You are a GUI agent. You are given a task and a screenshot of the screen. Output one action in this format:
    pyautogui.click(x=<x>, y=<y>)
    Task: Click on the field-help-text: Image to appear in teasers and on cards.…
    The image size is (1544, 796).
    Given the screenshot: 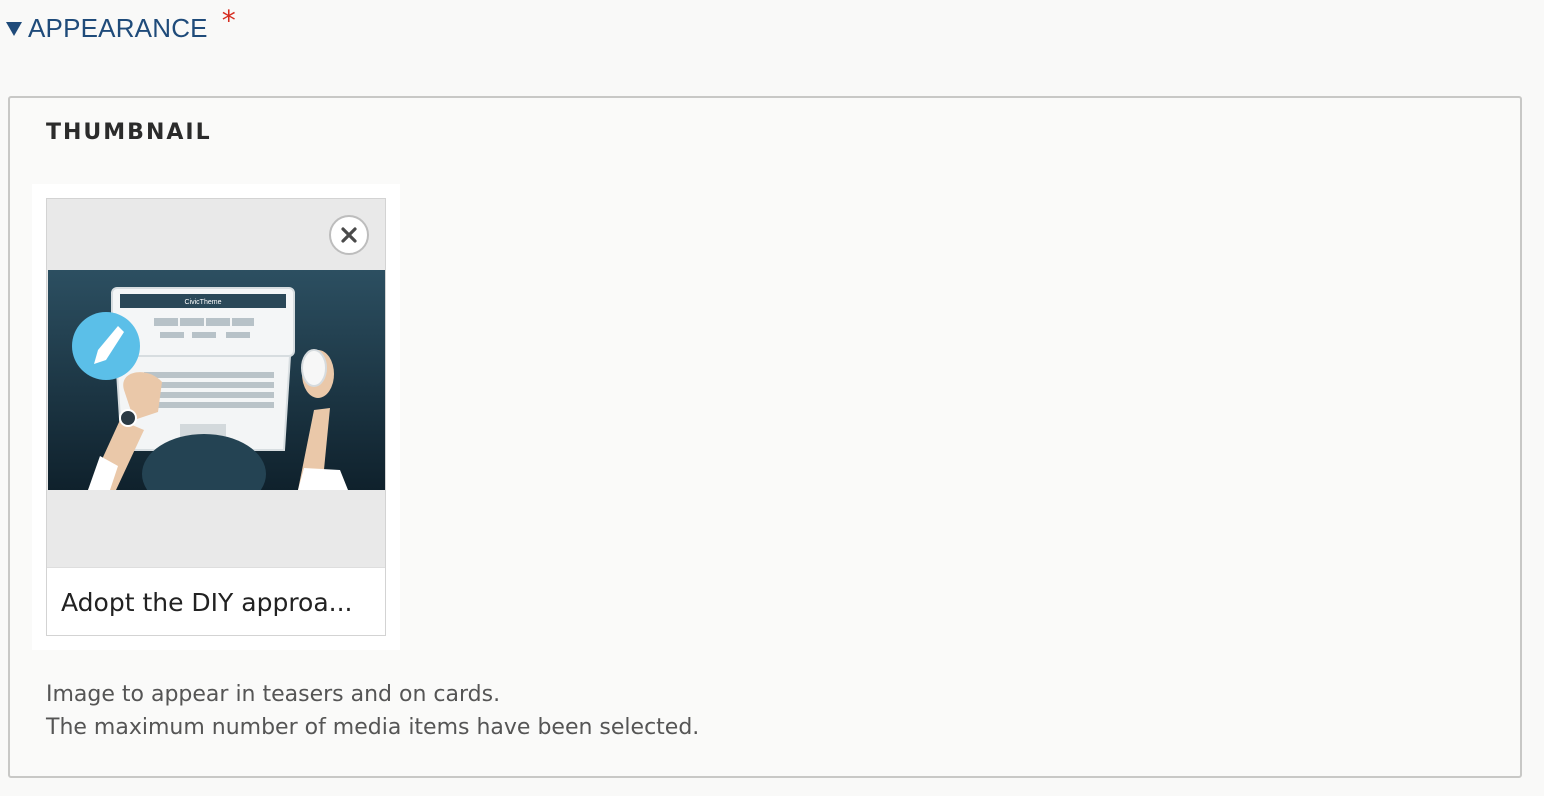 What is the action you would take?
    pyautogui.click(x=372, y=711)
    